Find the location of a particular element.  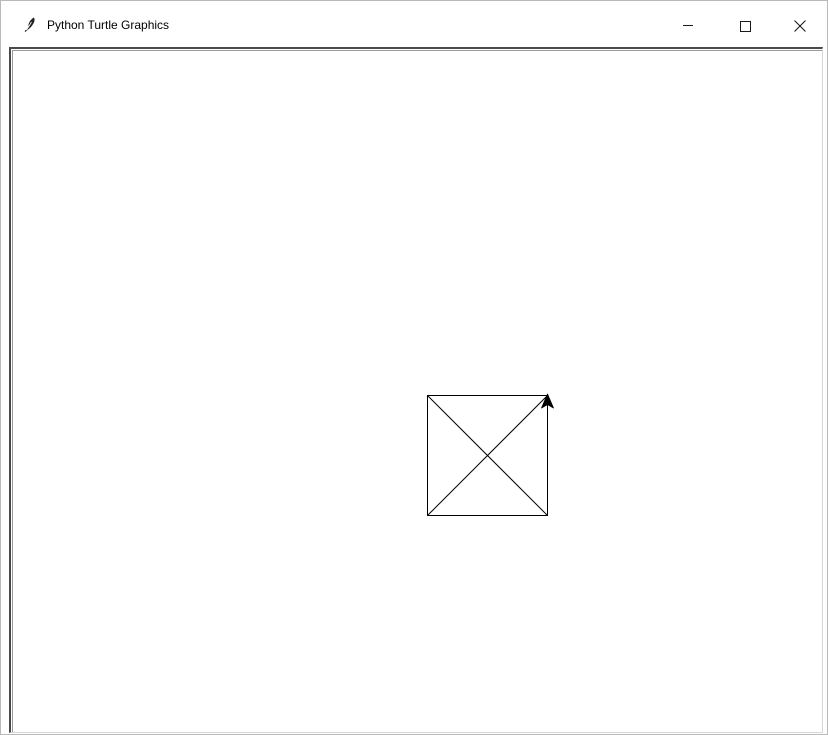

maximize-icon is located at coordinates (745, 26).